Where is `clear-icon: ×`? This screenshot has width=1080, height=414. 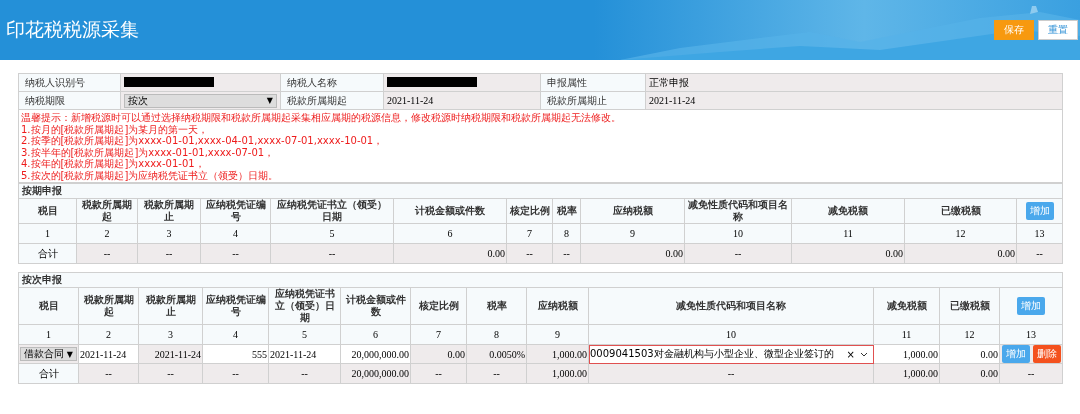
clear-icon: × is located at coordinates (850, 354).